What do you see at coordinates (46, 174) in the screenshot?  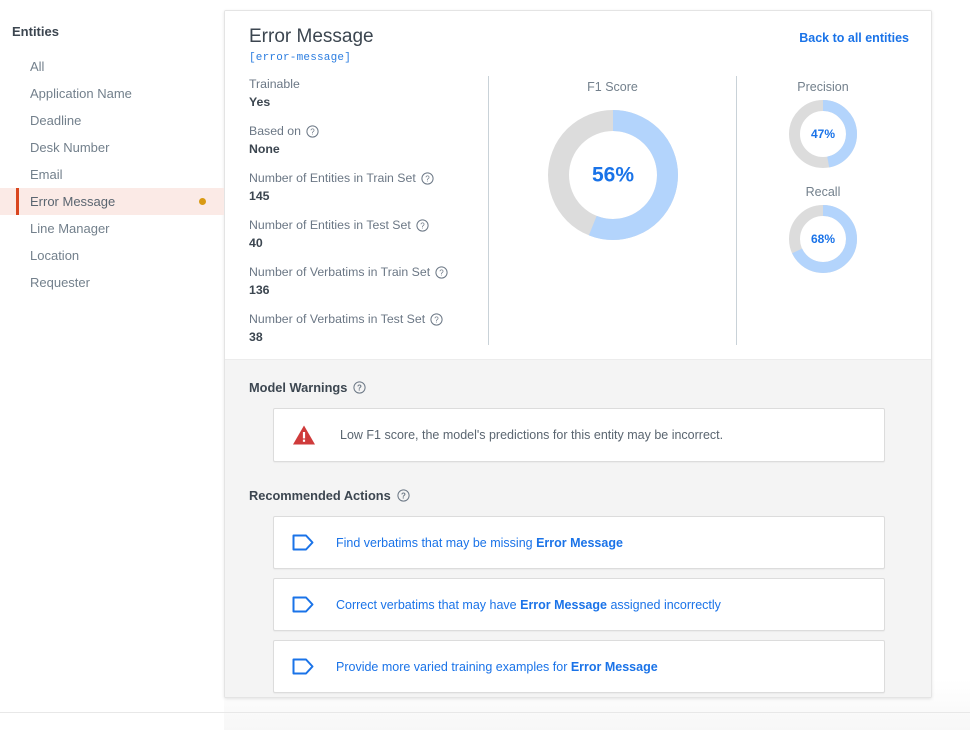 I see `sidebar-item-label: Email` at bounding box center [46, 174].